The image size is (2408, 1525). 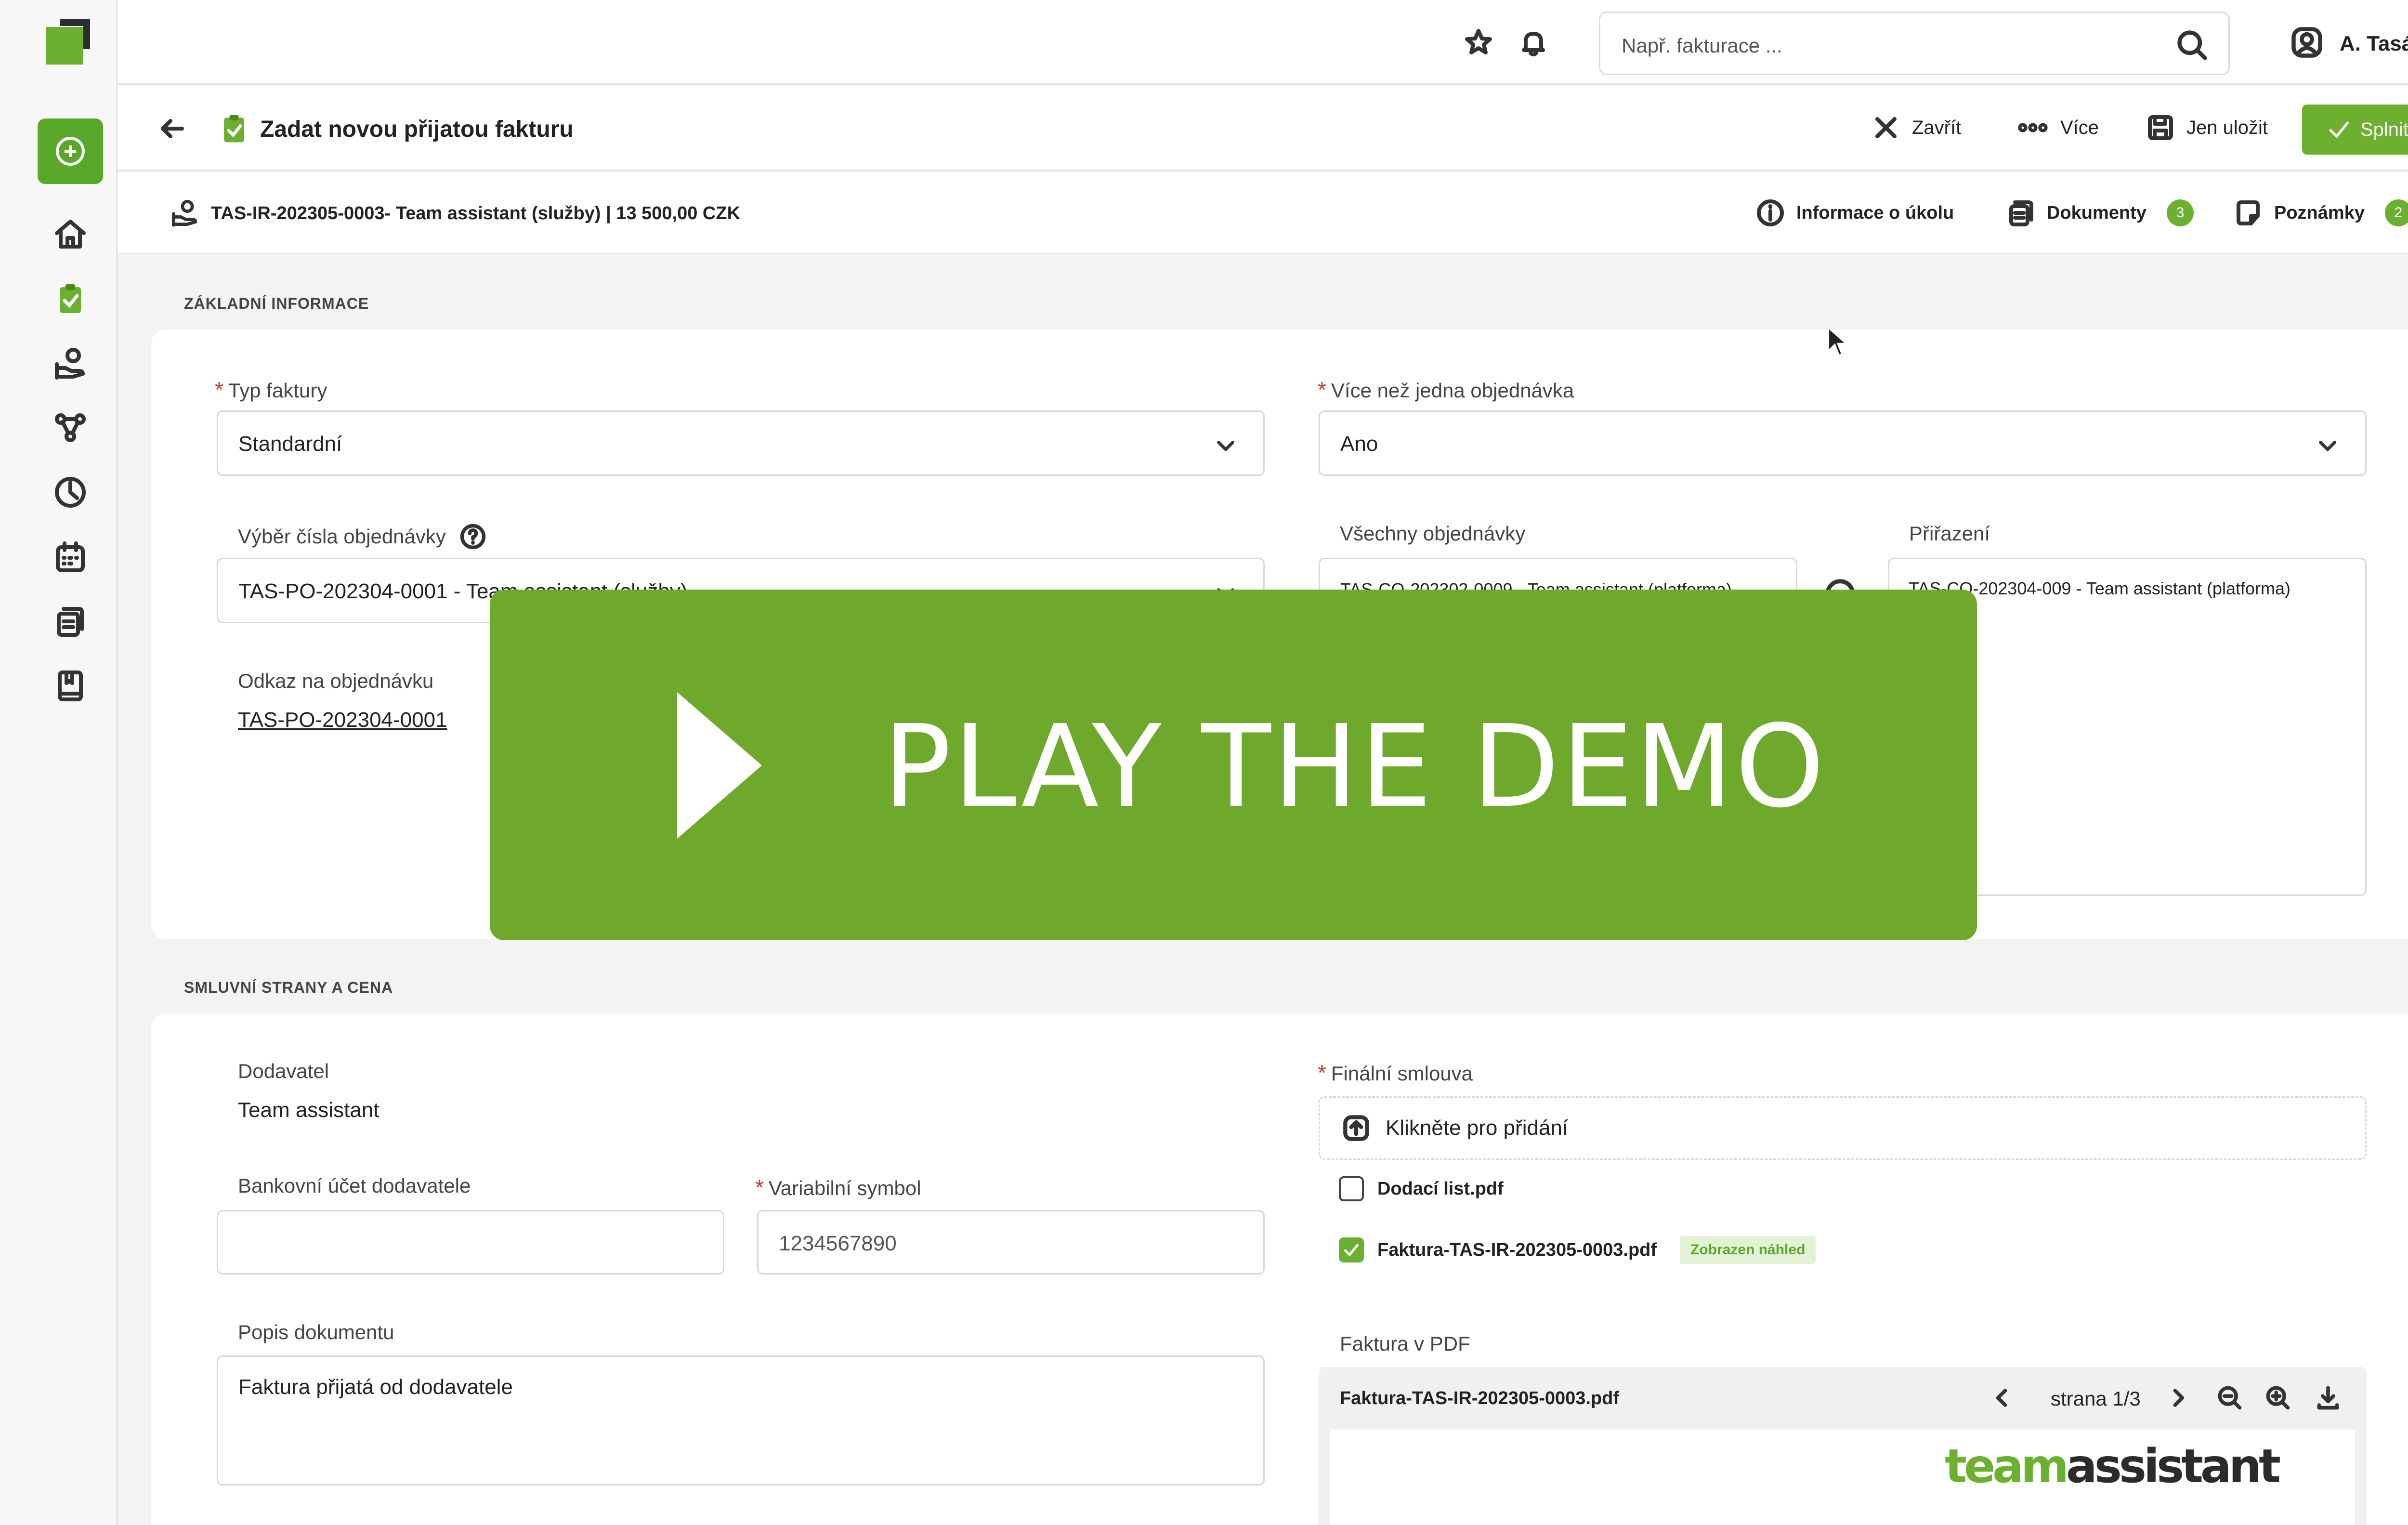 What do you see at coordinates (2191, 46) in the screenshot?
I see `search-icon` at bounding box center [2191, 46].